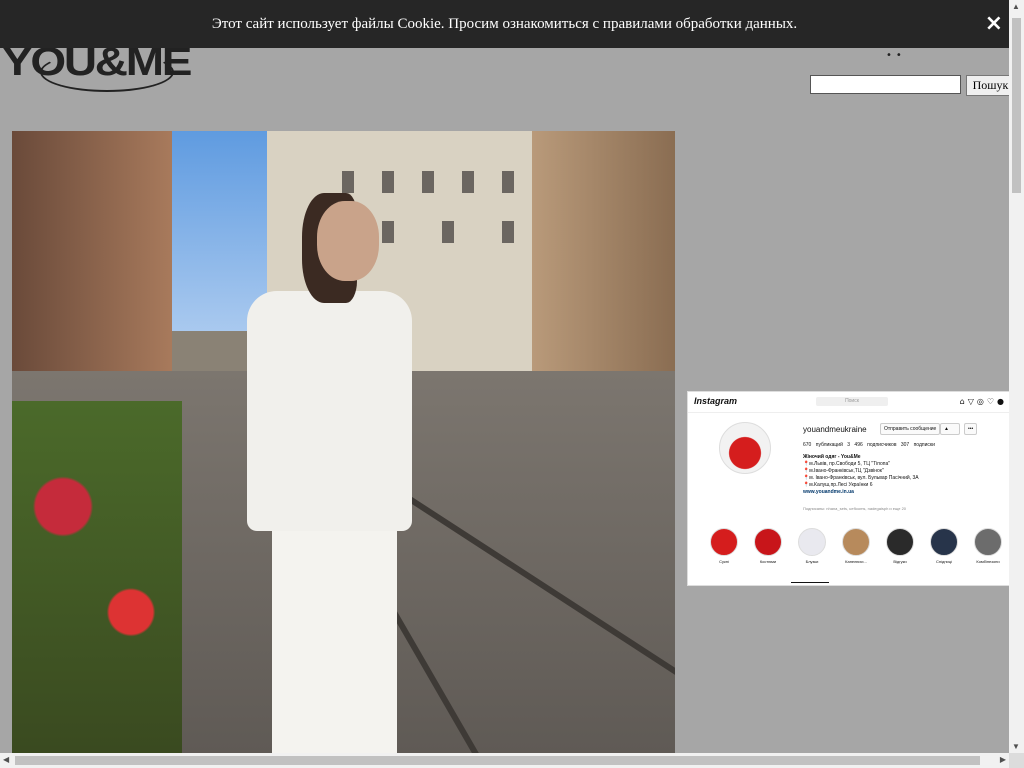  Describe the element at coordinates (329, 411) in the screenshot. I see `photo-woman-jacket` at that location.